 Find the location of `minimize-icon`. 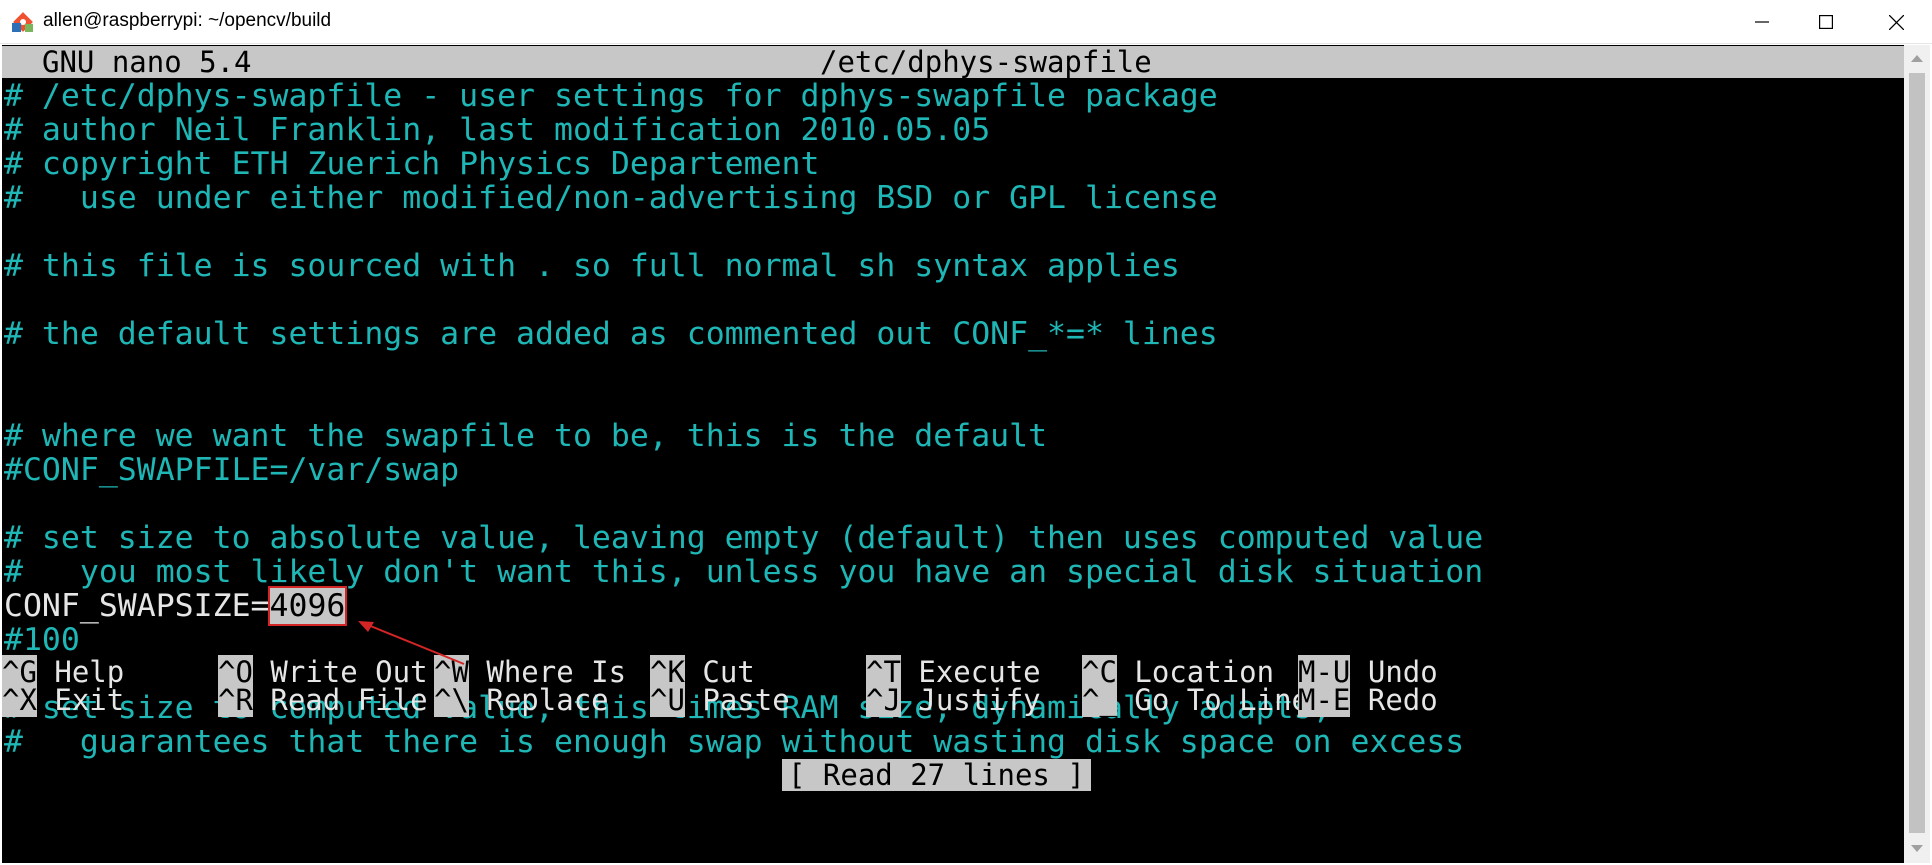

minimize-icon is located at coordinates (1762, 22).